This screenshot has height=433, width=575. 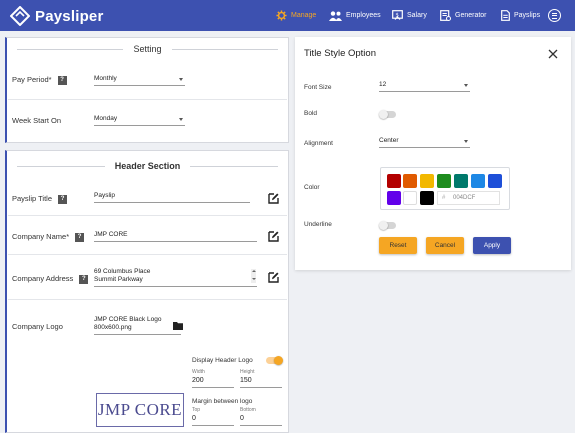 What do you see at coordinates (139, 80) in the screenshot?
I see `pay-period-select: Monthly` at bounding box center [139, 80].